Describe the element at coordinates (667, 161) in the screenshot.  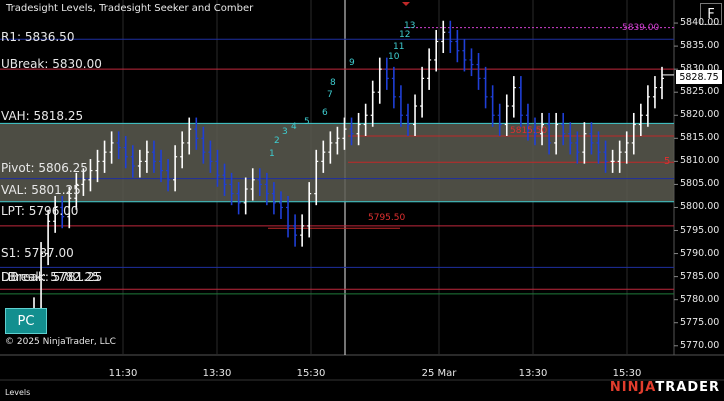
I see `marker-5-label: 5` at that location.